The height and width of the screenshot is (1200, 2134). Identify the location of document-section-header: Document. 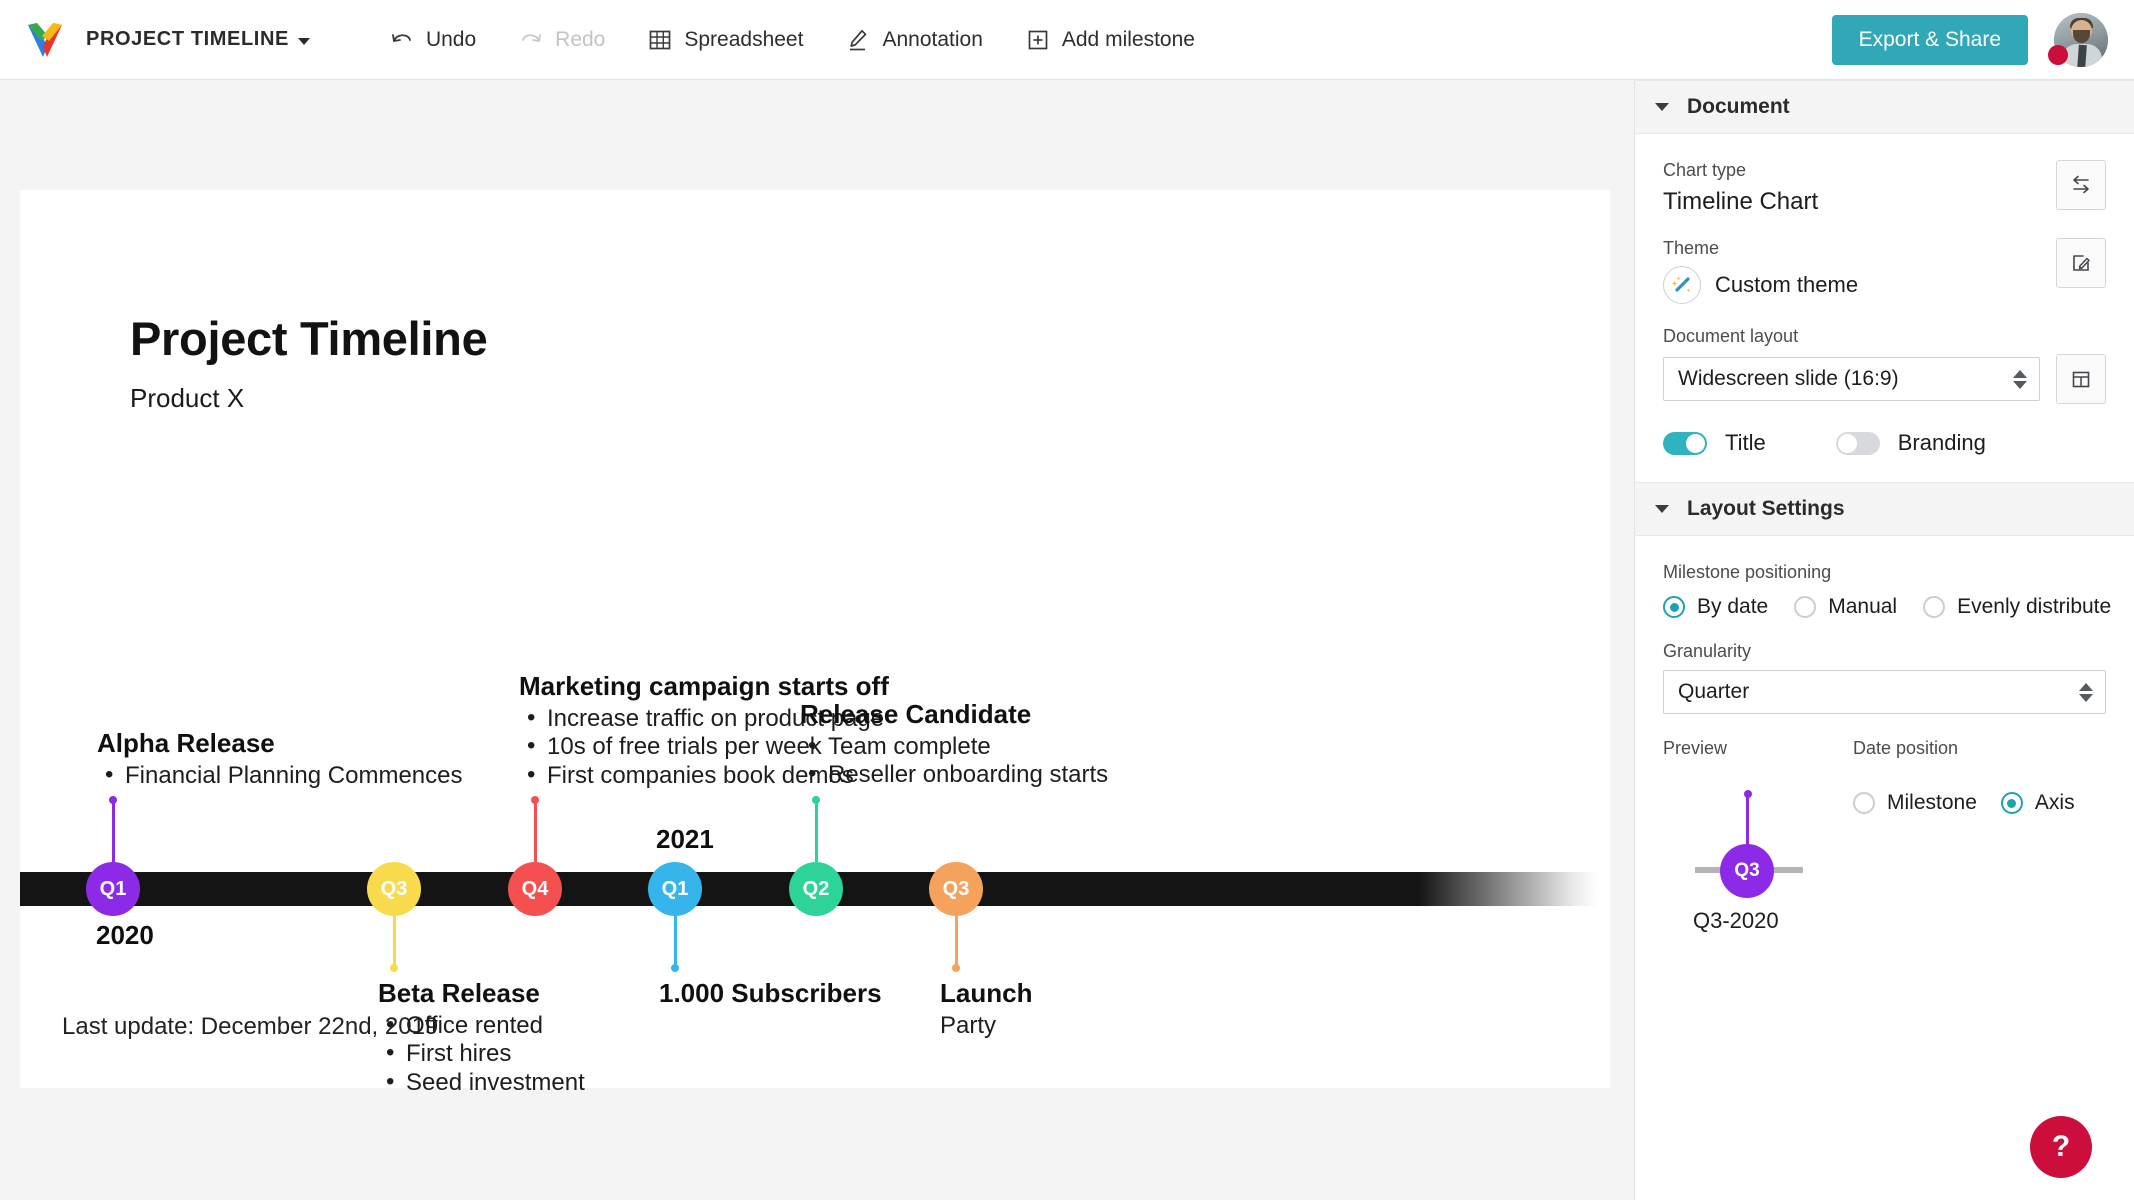
(1884, 107).